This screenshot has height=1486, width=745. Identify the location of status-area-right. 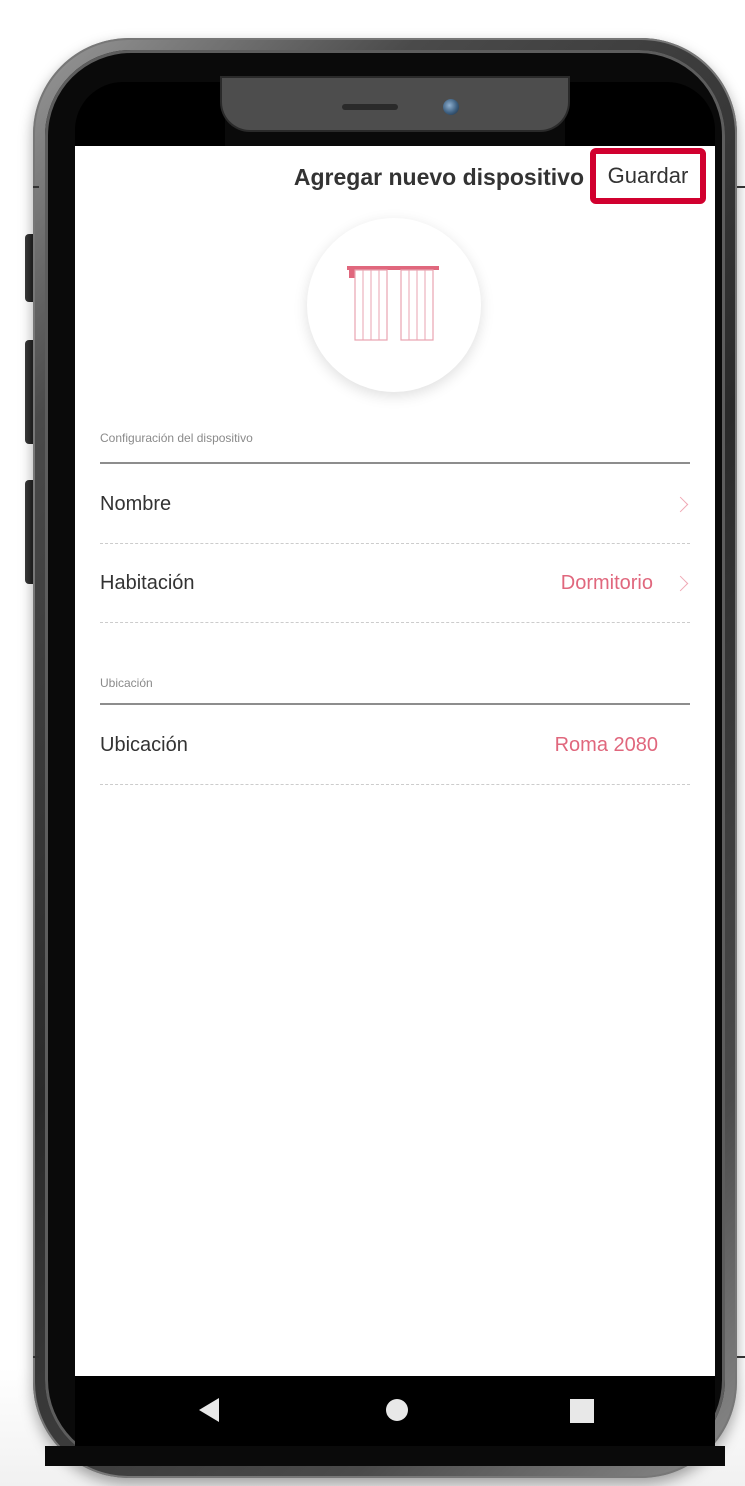
(640, 114).